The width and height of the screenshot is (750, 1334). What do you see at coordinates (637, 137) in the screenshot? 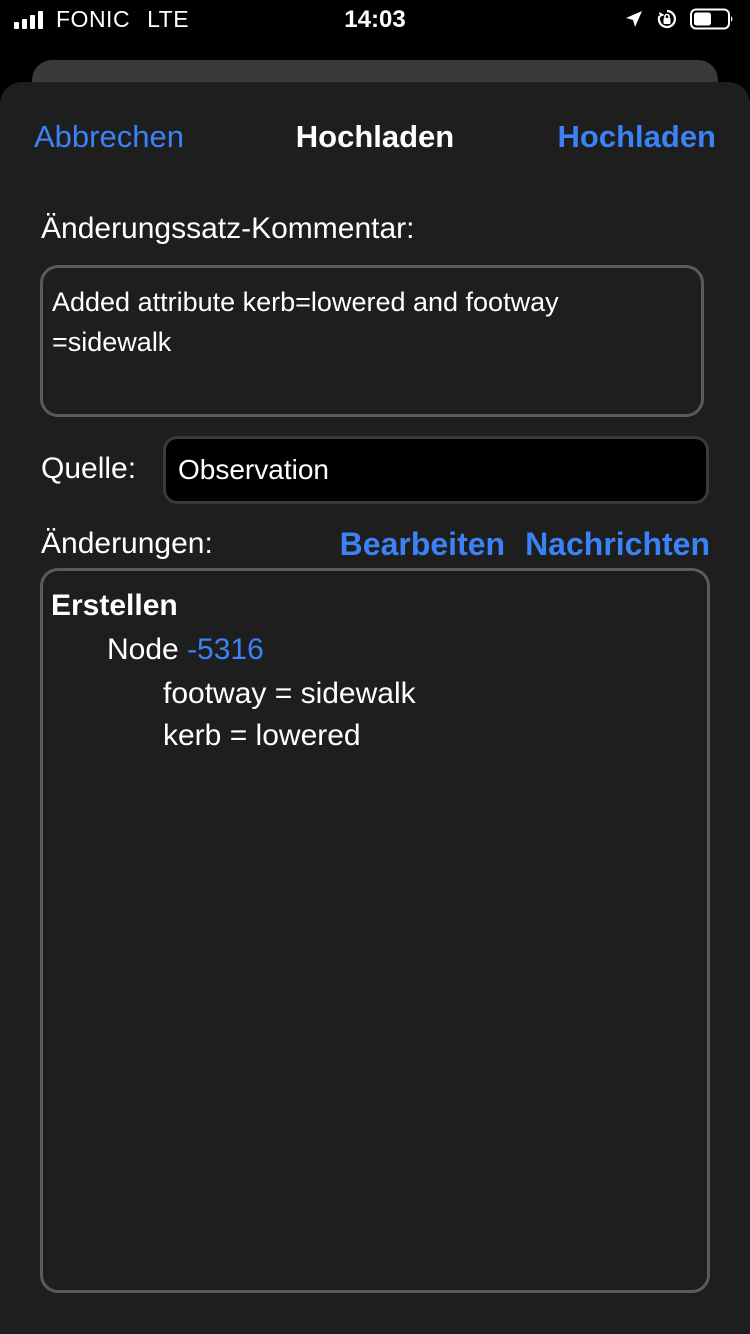
I see `upload-button: Hochladen` at bounding box center [637, 137].